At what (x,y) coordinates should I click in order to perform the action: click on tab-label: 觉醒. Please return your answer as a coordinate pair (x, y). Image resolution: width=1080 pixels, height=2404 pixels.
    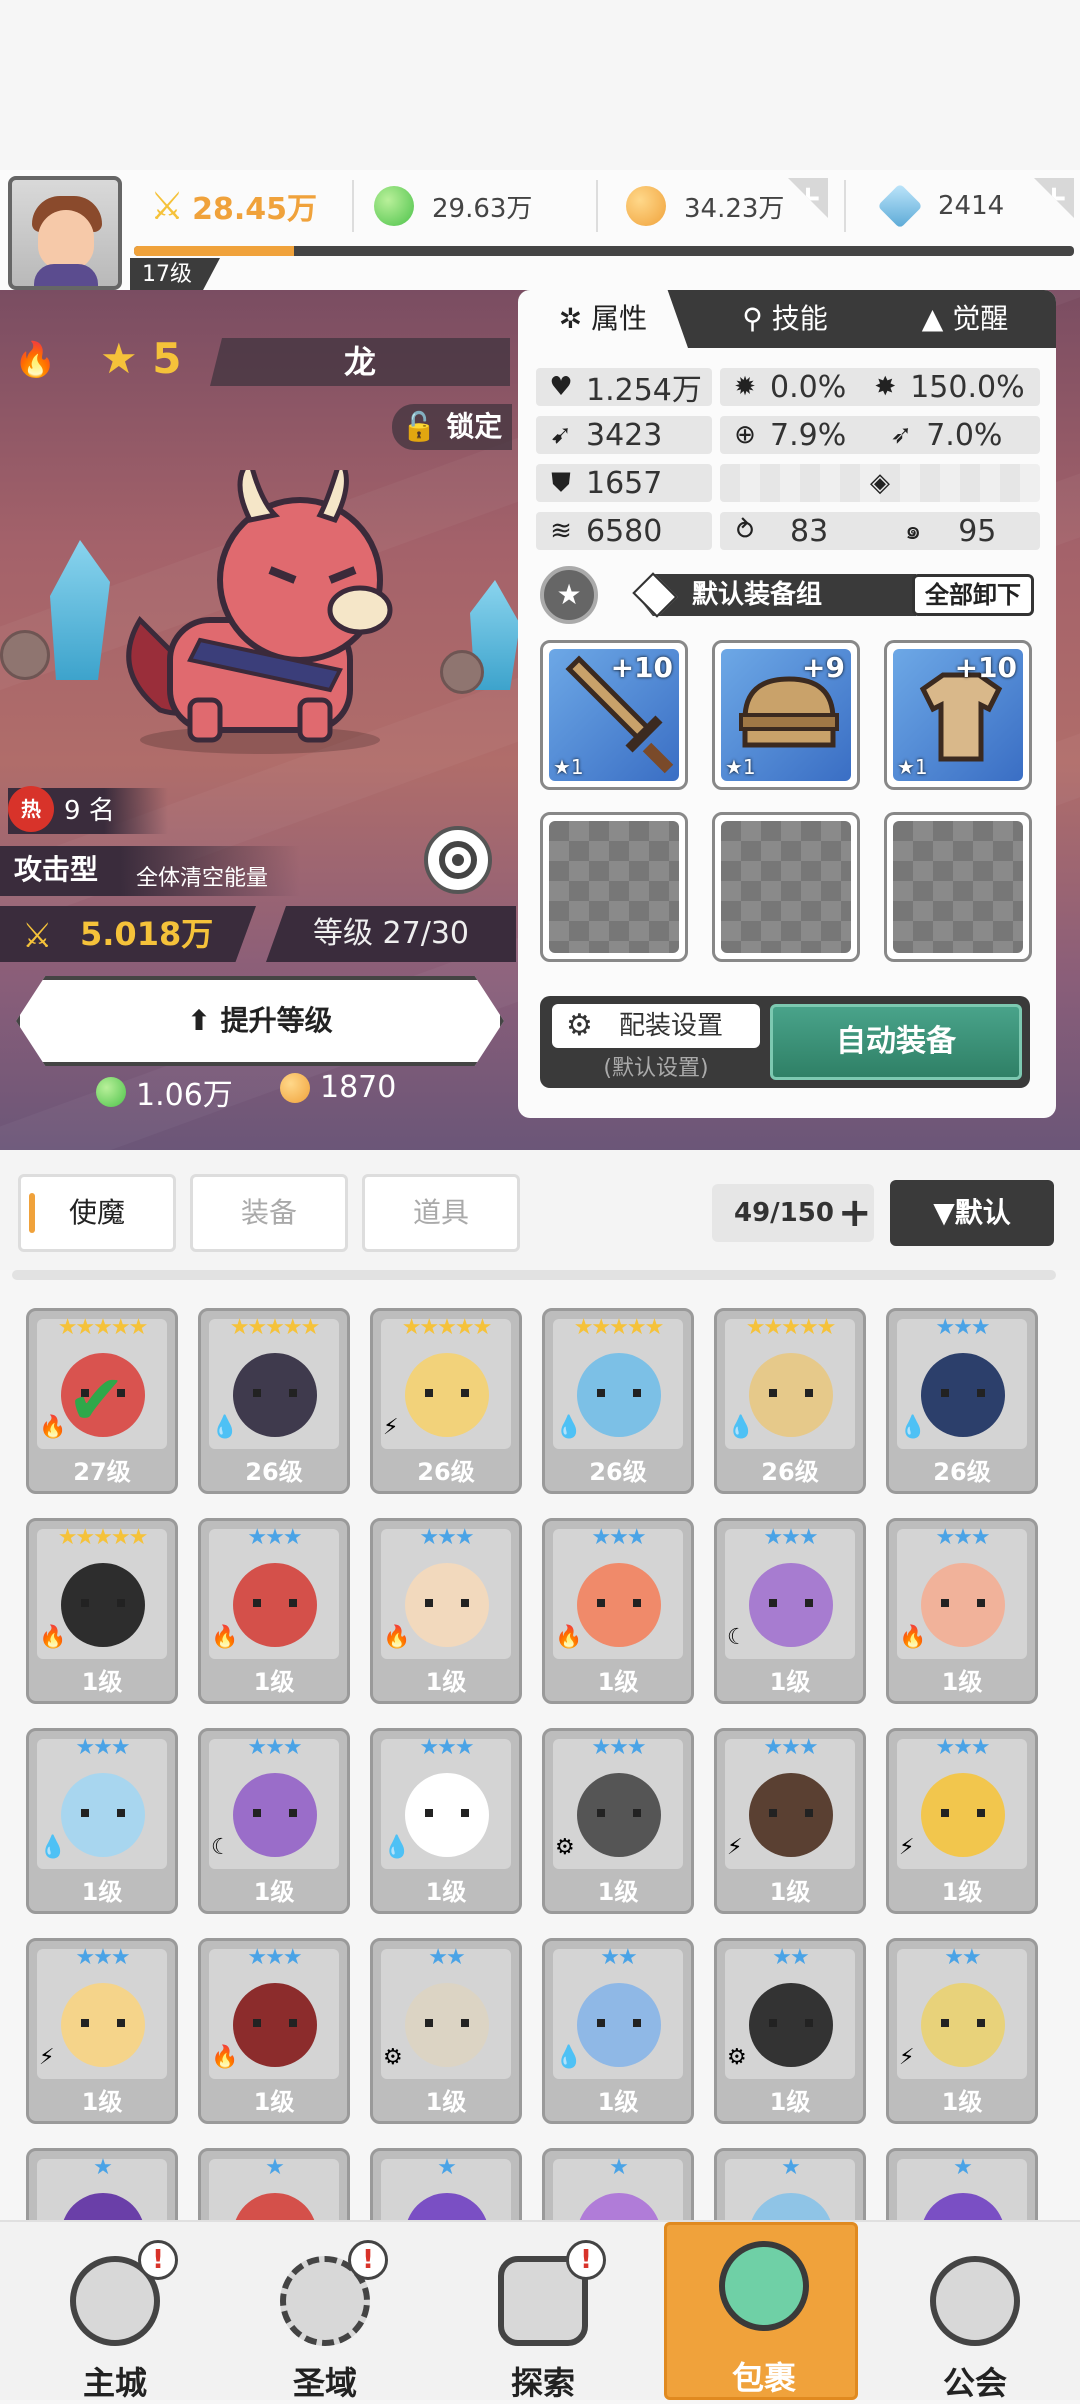
    Looking at the image, I should click on (980, 318).